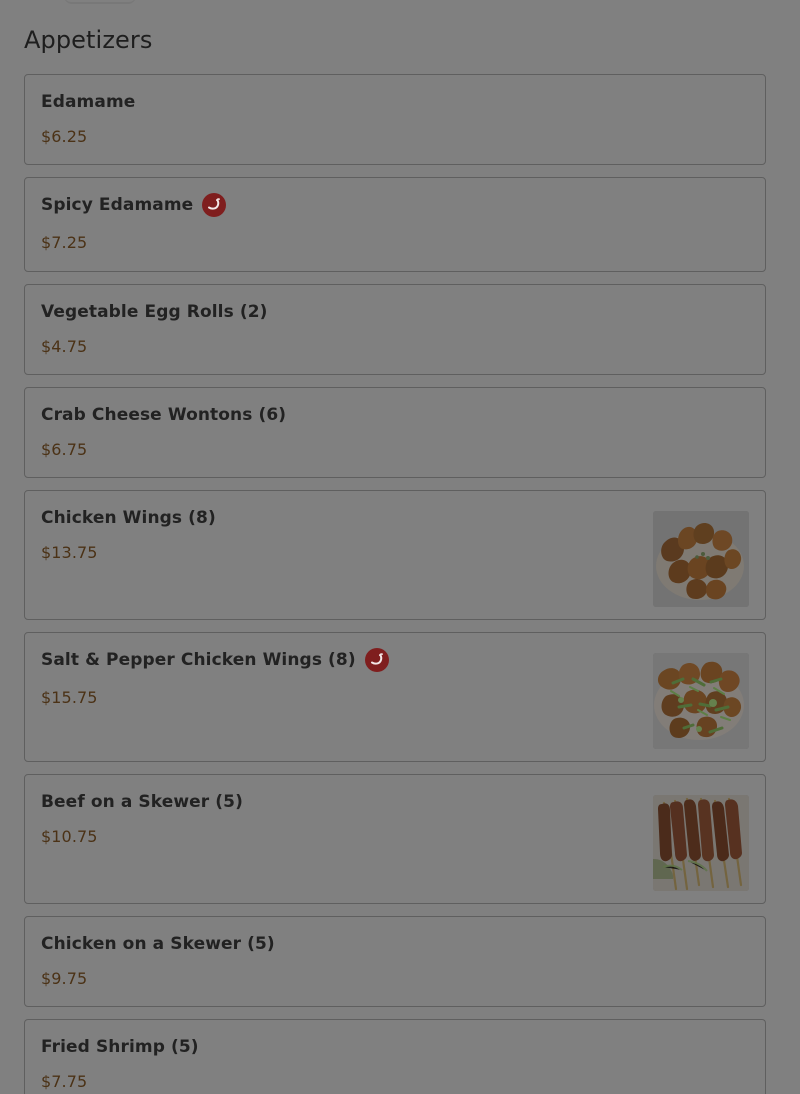 This screenshot has height=1094, width=800. I want to click on menu-item-card: Chicken Wings (8) $13.75, so click(395, 555).